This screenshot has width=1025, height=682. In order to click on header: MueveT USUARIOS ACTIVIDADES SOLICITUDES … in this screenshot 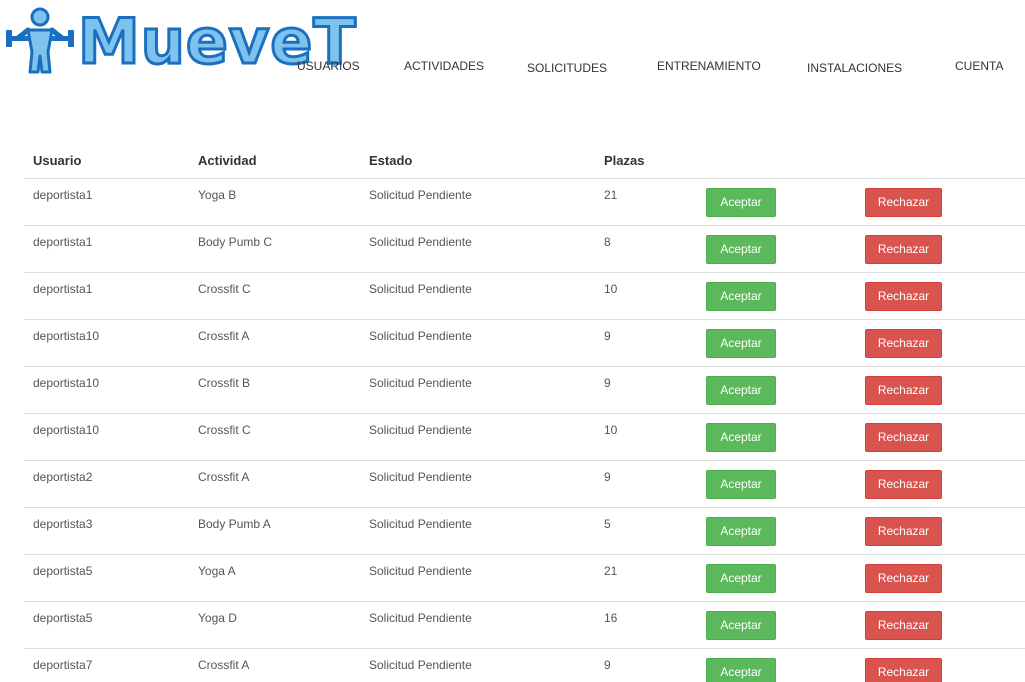, I will do `click(512, 50)`.